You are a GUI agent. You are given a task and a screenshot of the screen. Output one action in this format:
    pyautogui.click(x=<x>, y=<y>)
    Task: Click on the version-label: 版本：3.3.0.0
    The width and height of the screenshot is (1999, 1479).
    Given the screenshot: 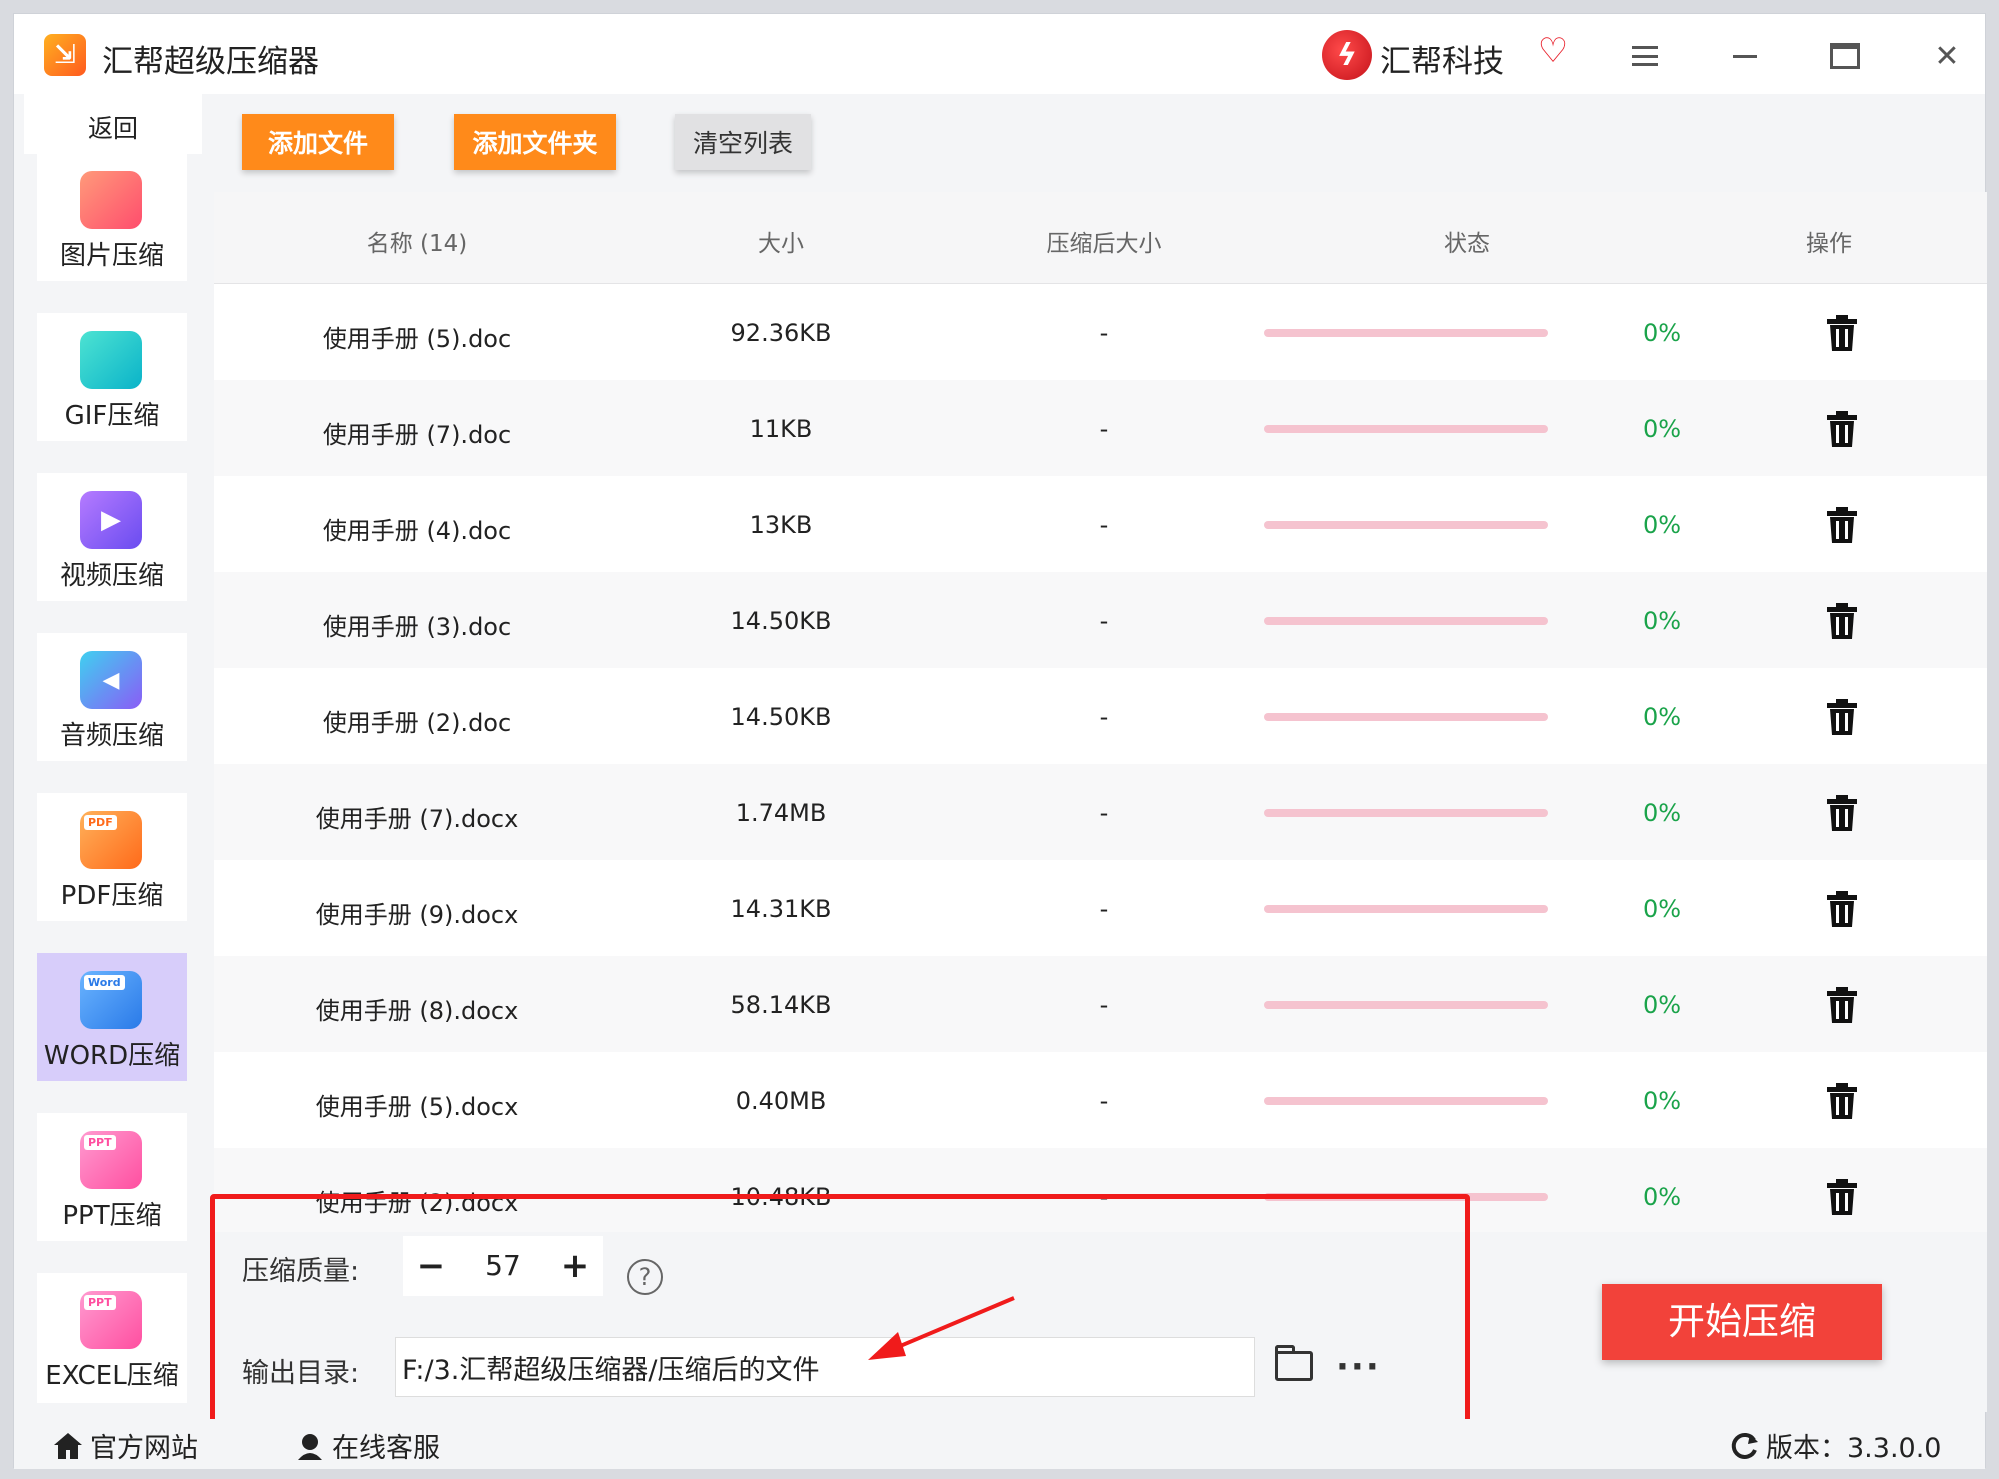 What is the action you would take?
    pyautogui.click(x=1854, y=1448)
    